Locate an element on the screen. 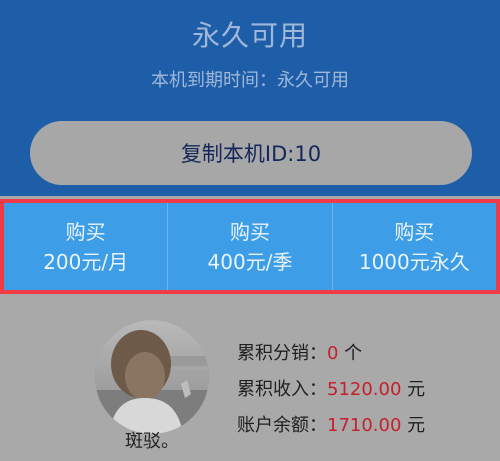 Image resolution: width=500 pixels, height=461 pixels. avatar is located at coordinates (152, 377).